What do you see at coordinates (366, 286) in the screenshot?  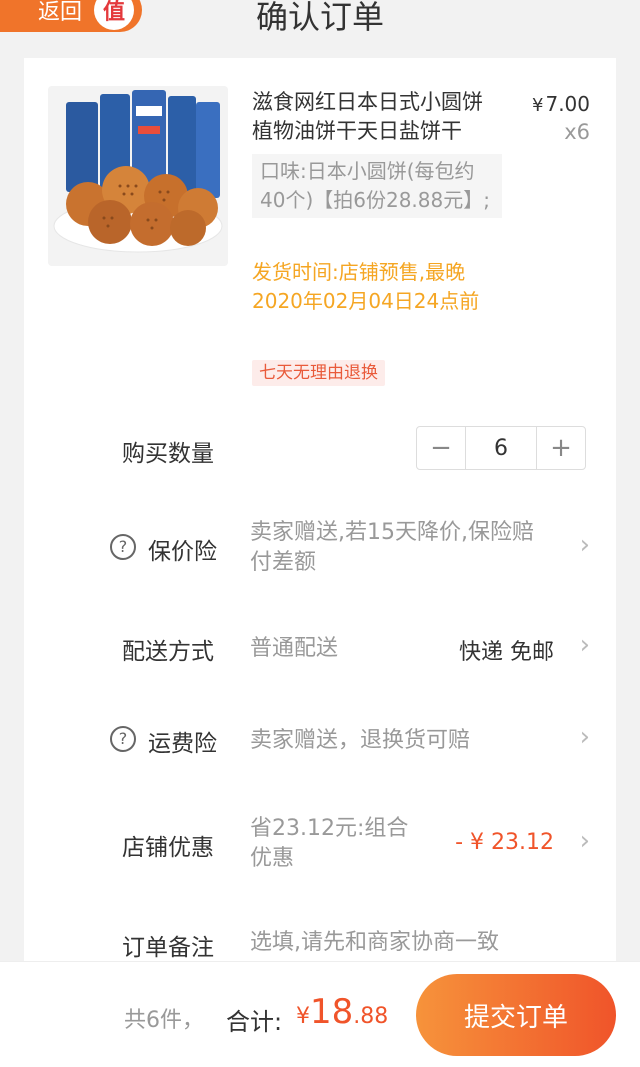 I see `ship-time-notice: 发货时间:店铺预售,最晚2020年02月04日24点前` at bounding box center [366, 286].